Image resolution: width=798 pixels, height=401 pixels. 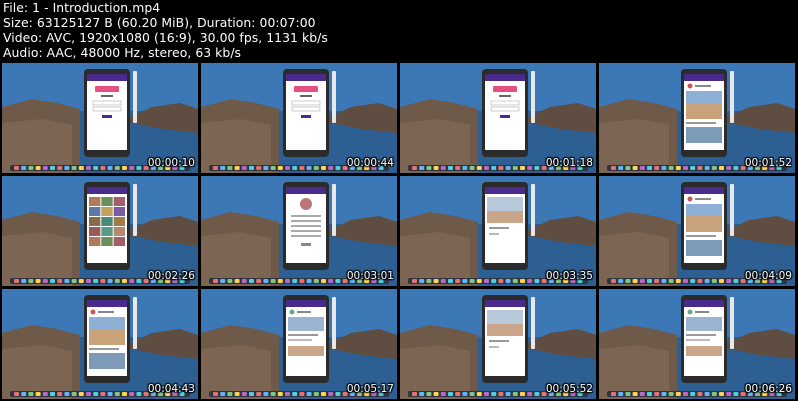 What do you see at coordinates (171, 163) in the screenshot?
I see `timestamp-label: 00:00:10` at bounding box center [171, 163].